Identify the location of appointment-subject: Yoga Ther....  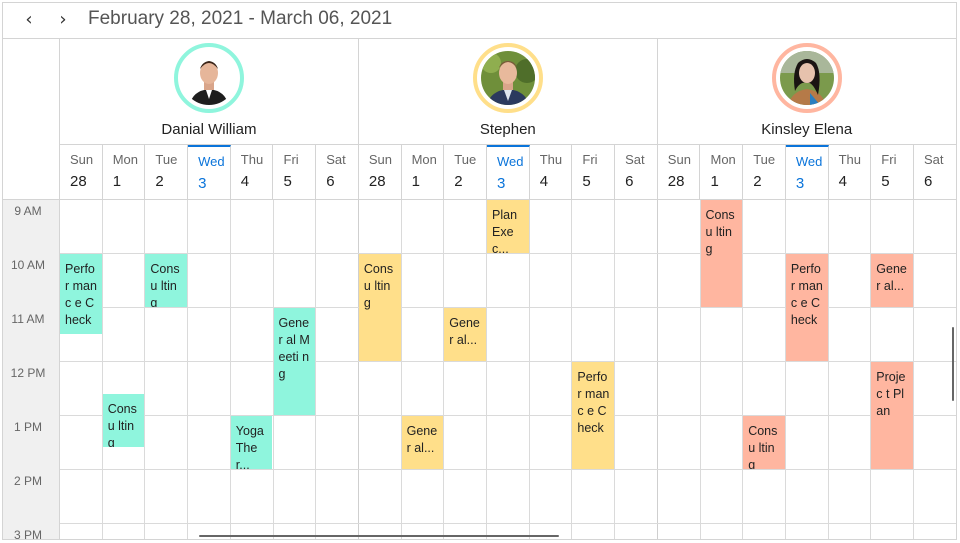
(249, 446).